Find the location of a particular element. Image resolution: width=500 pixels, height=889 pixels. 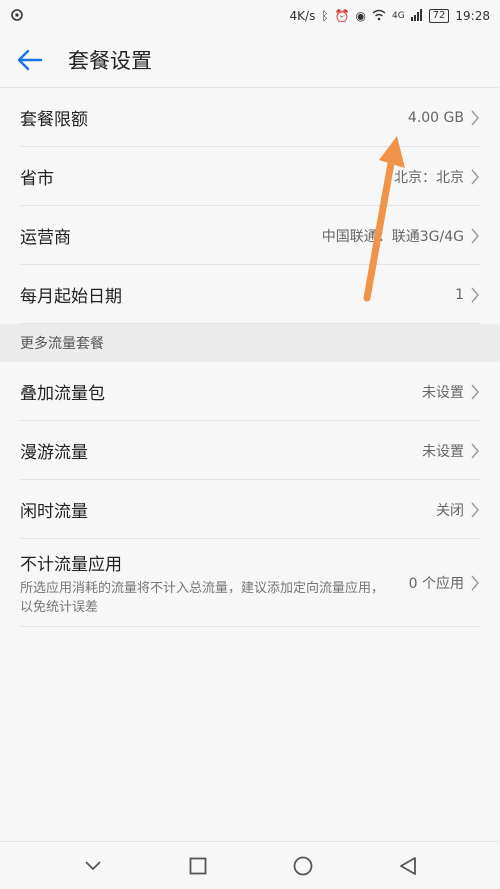

row-carrier: 运营商 中国联通：联通3G/4G is located at coordinates (250, 235).